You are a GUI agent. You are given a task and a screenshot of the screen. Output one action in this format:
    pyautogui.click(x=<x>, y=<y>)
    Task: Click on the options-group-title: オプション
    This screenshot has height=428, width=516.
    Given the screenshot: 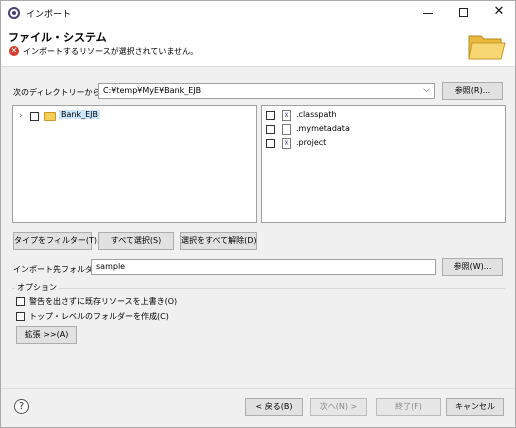 What is the action you would take?
    pyautogui.click(x=37, y=287)
    